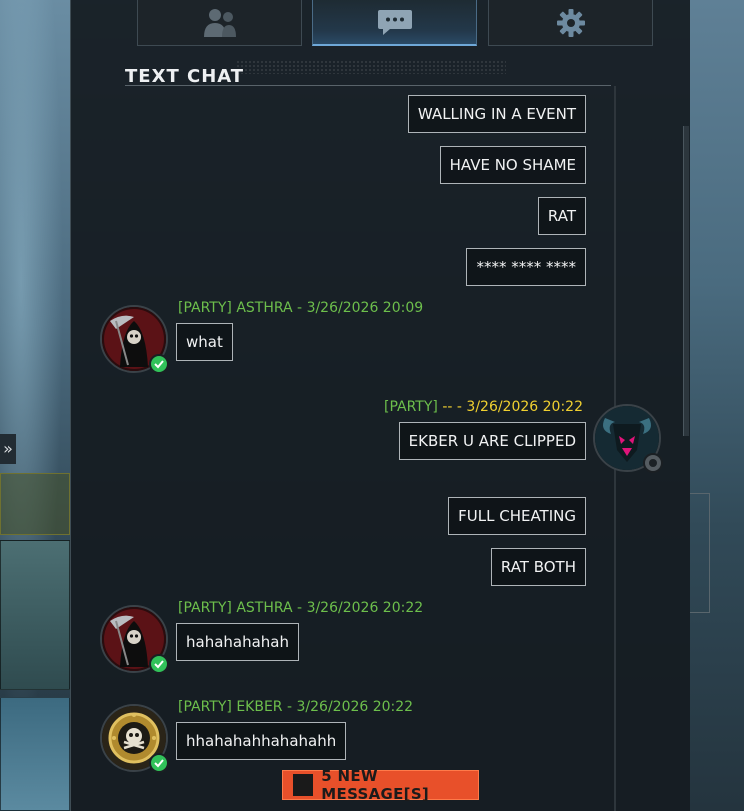  I want to click on chat-message: FULL CHEATING, so click(517, 516).